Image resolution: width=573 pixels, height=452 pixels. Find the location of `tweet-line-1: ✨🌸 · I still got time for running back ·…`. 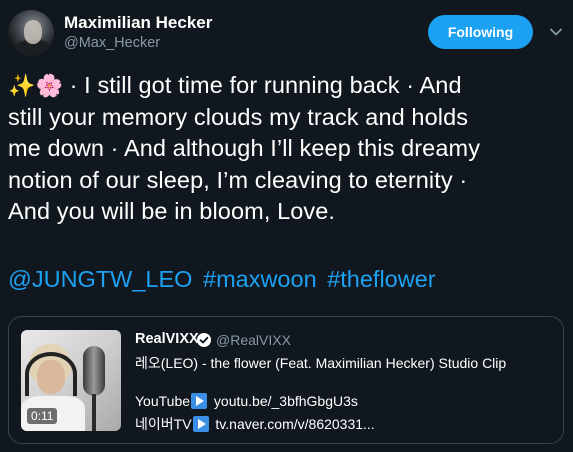

tweet-line-1: ✨🌸 · I still got time for running back ·… is located at coordinates (288, 86).